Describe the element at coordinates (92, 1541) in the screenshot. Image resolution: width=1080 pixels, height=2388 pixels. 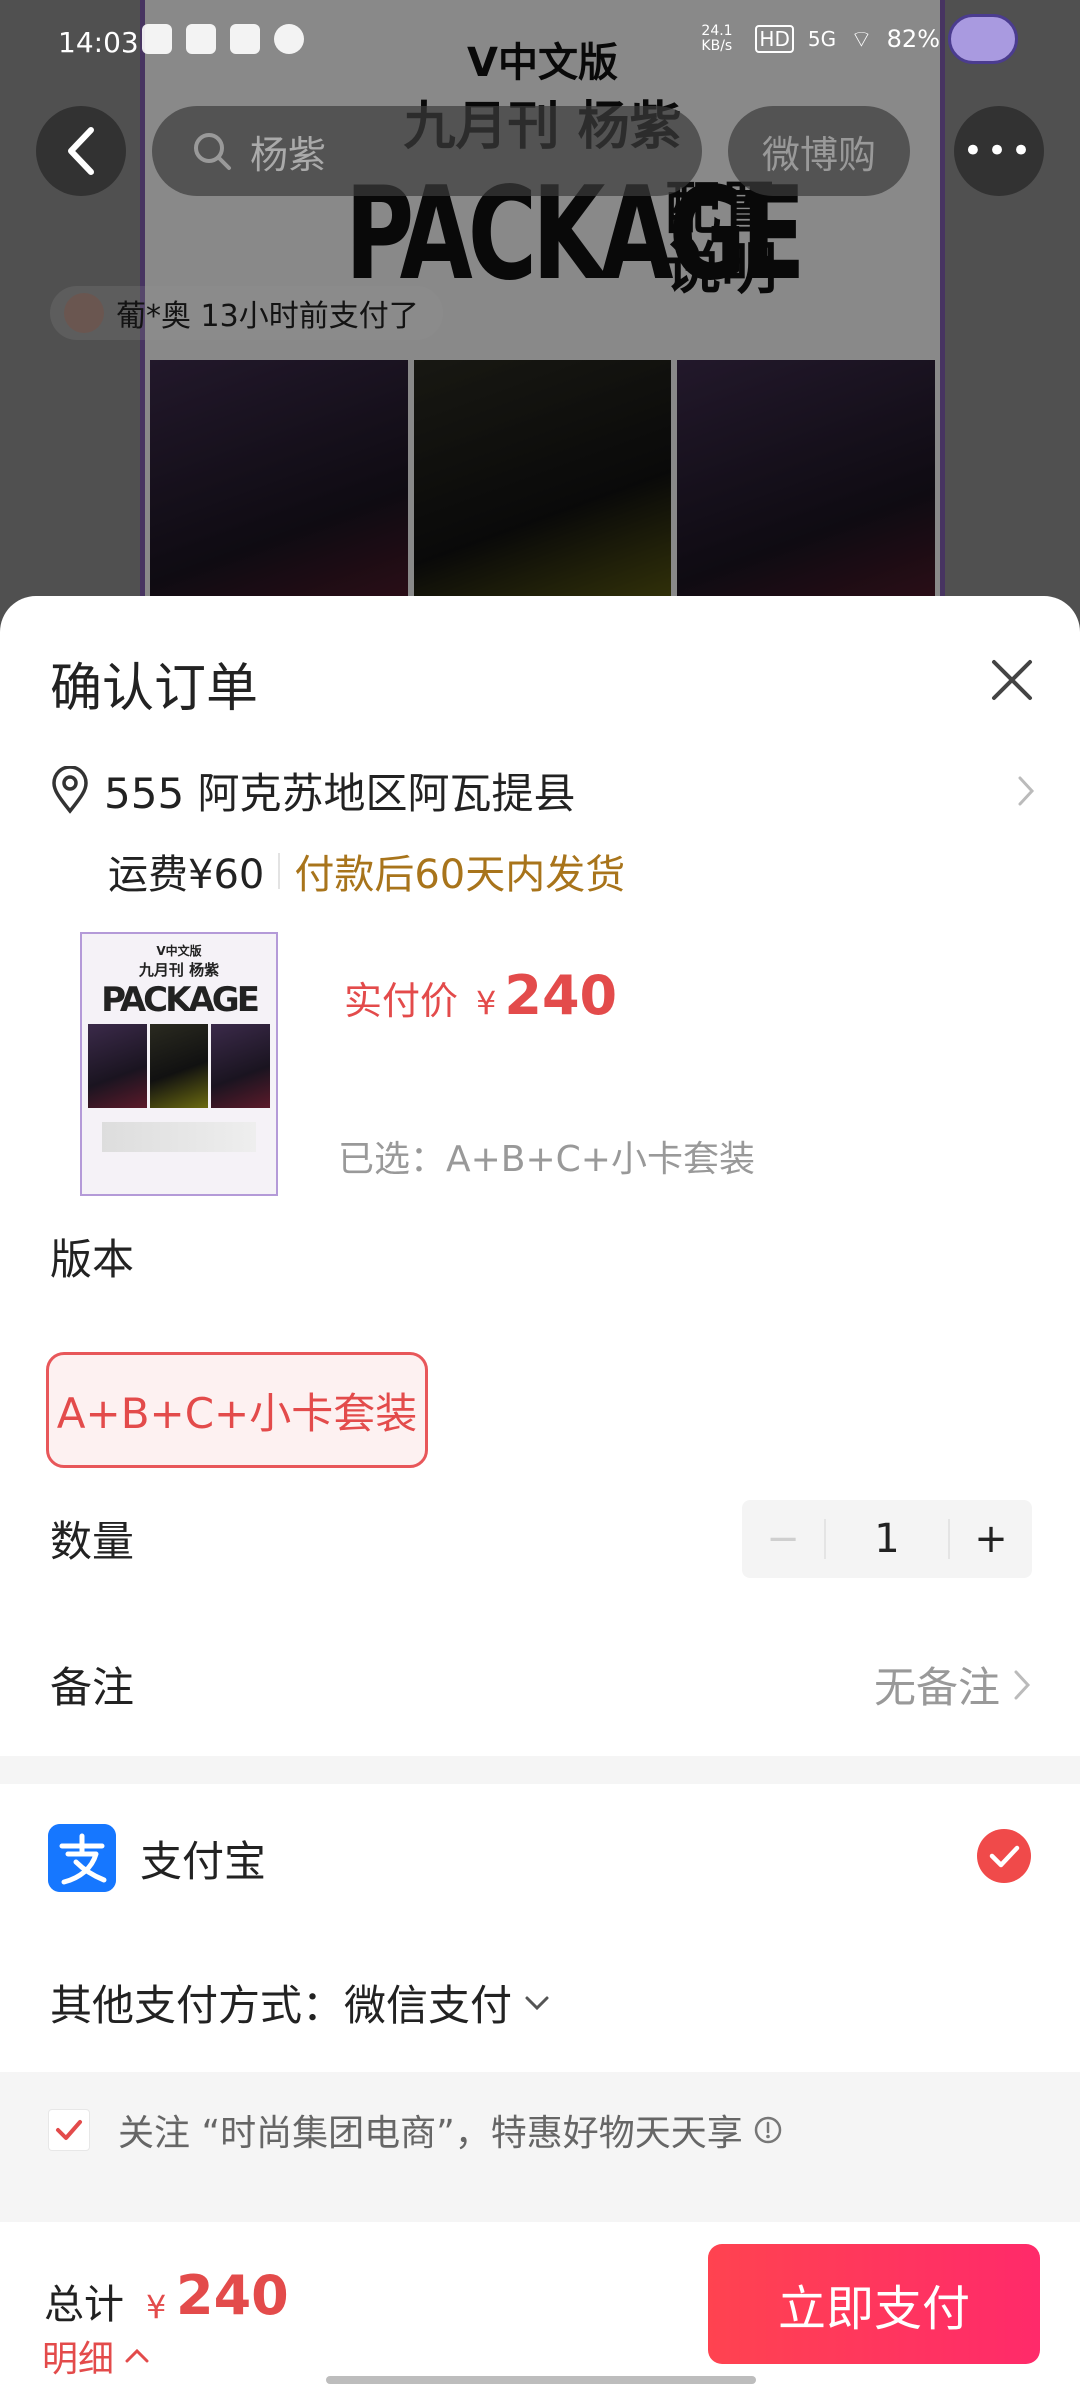
I see `quantity-label: 数量` at that location.